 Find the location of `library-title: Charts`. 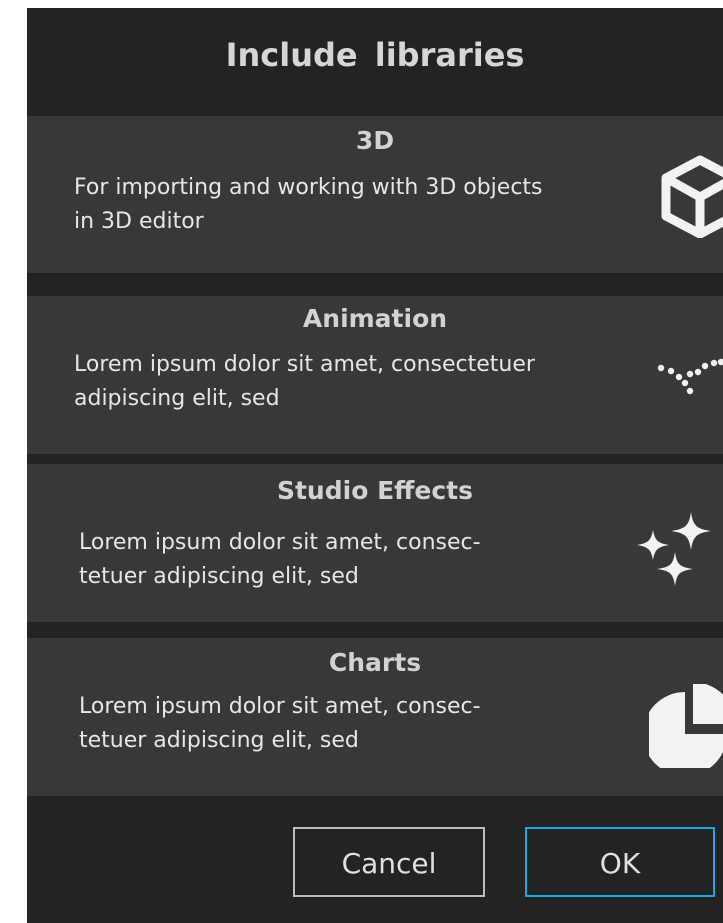

library-title: Charts is located at coordinates (375, 662).